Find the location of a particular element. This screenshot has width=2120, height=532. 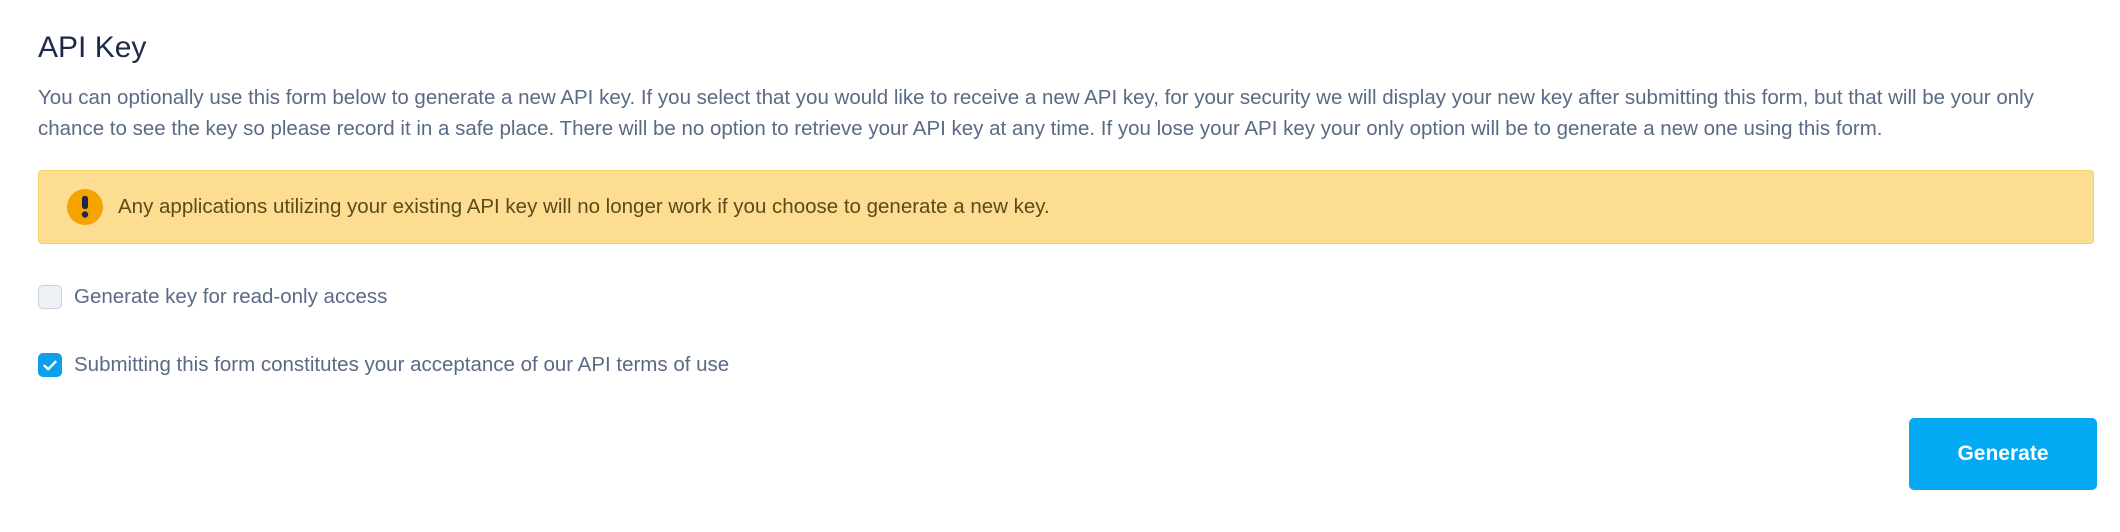

generate-button: Generate is located at coordinates (2003, 454).